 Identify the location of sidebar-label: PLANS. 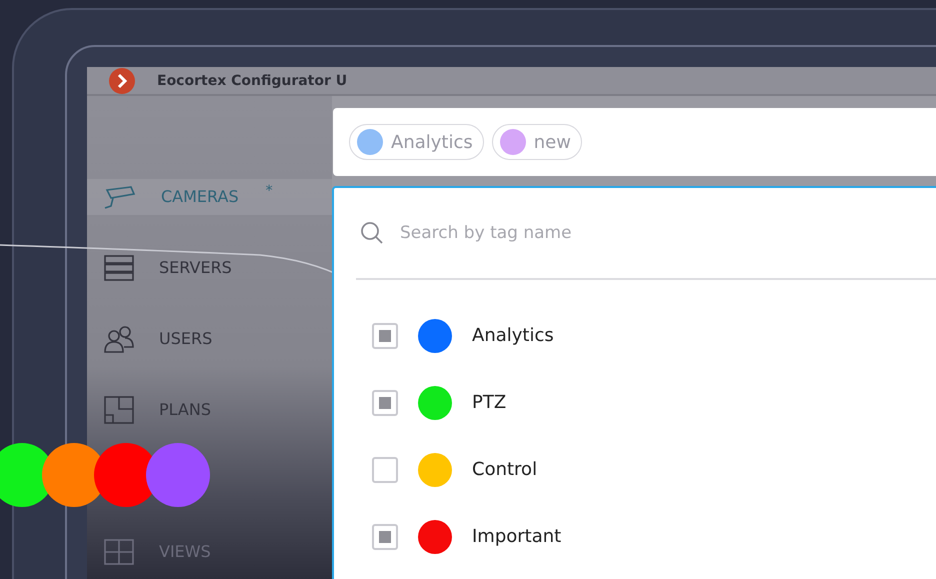
(185, 409).